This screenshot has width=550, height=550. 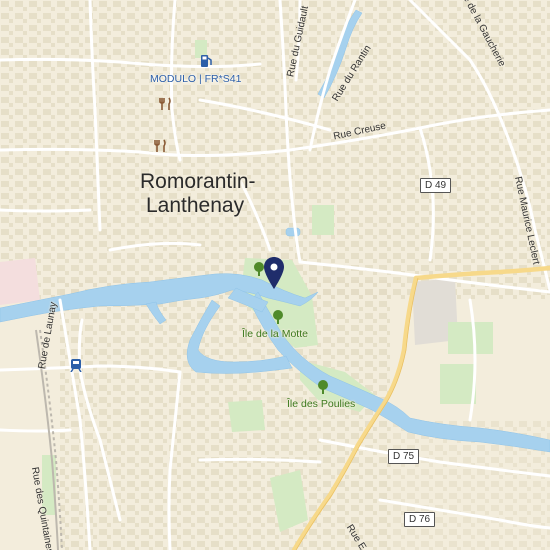 What do you see at coordinates (404, 456) in the screenshot?
I see `road-shield-d75: D 75` at bounding box center [404, 456].